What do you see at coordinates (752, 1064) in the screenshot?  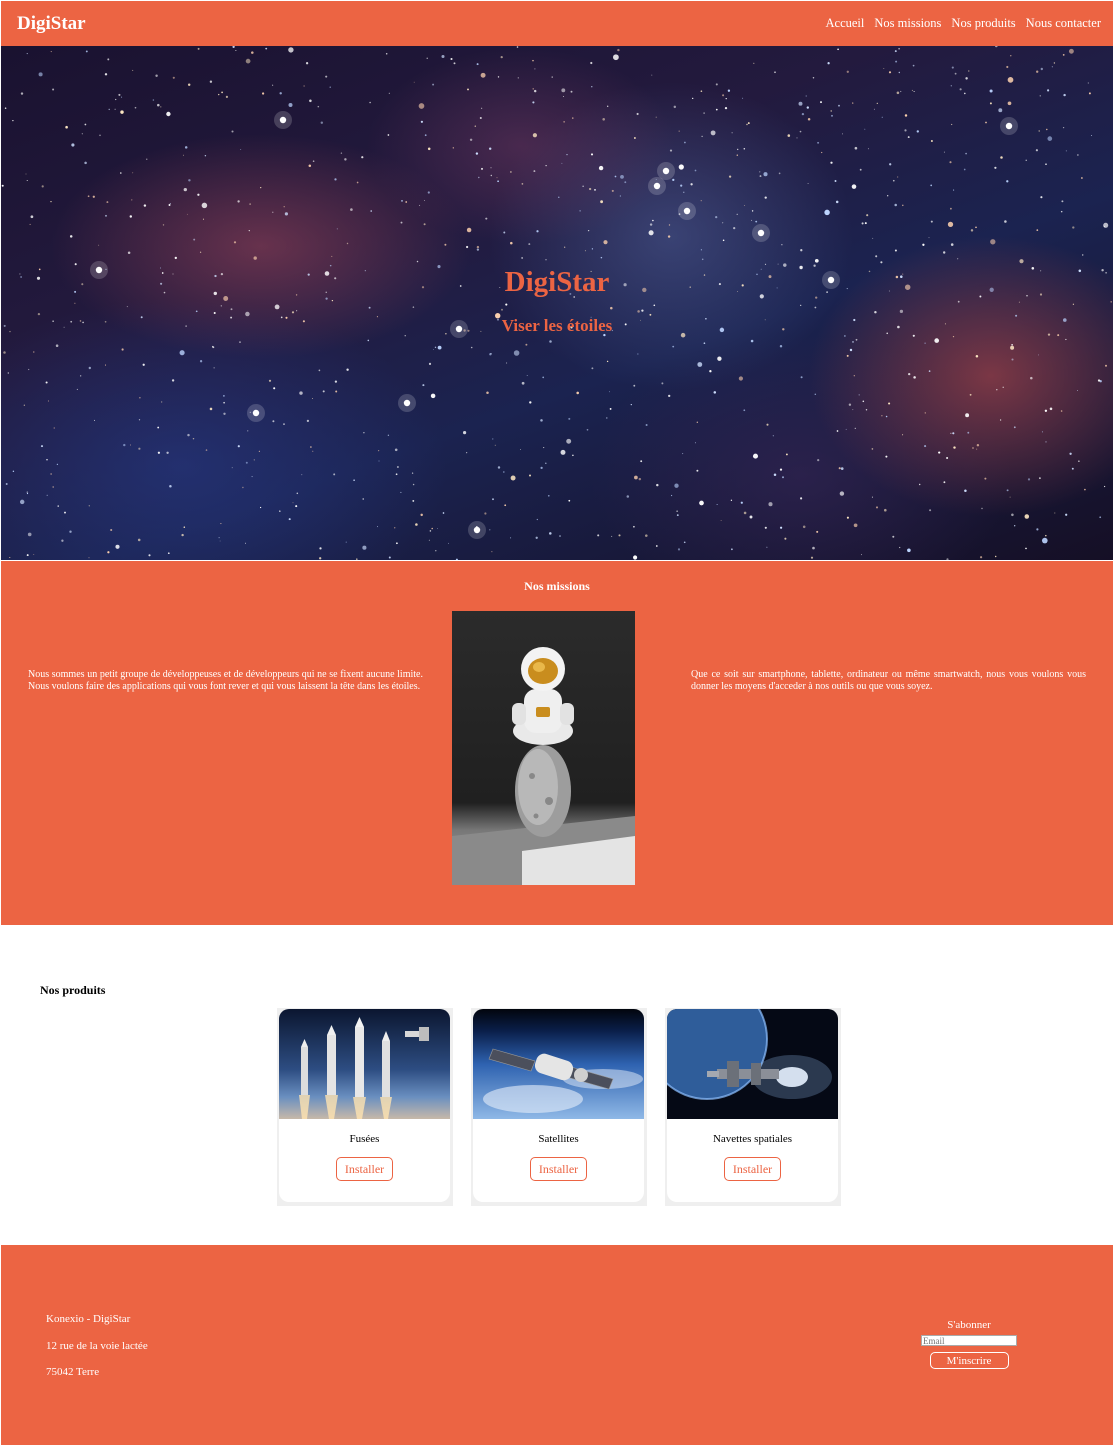 I see `space-shuttle-image` at bounding box center [752, 1064].